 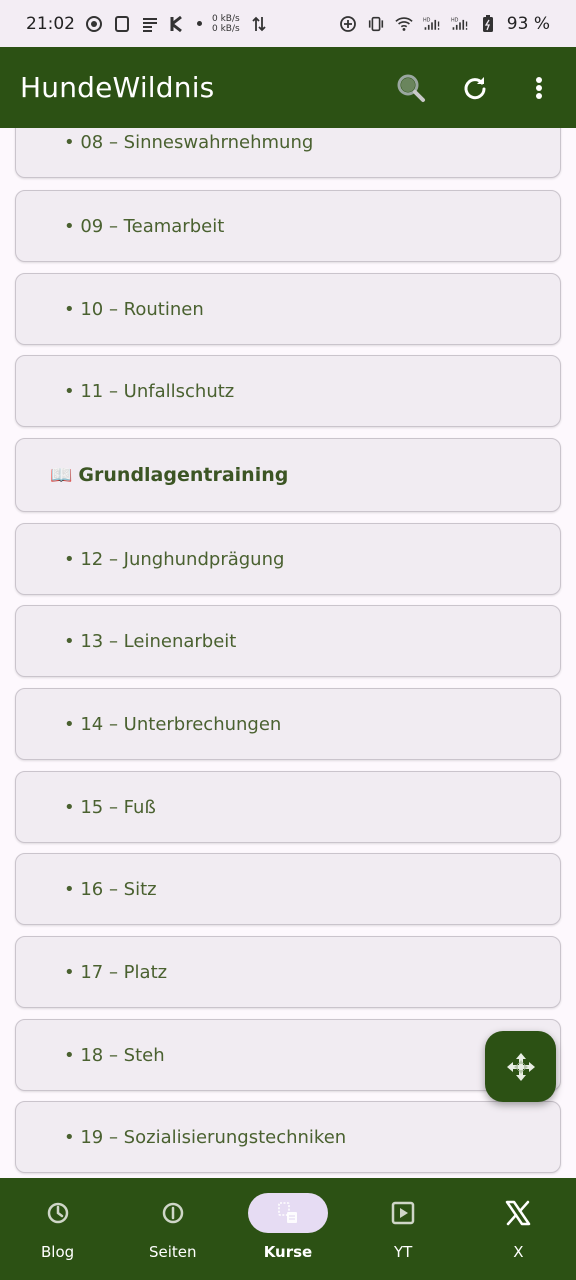 What do you see at coordinates (288, 309) in the screenshot?
I see `list-item: • 10 – Routinen` at bounding box center [288, 309].